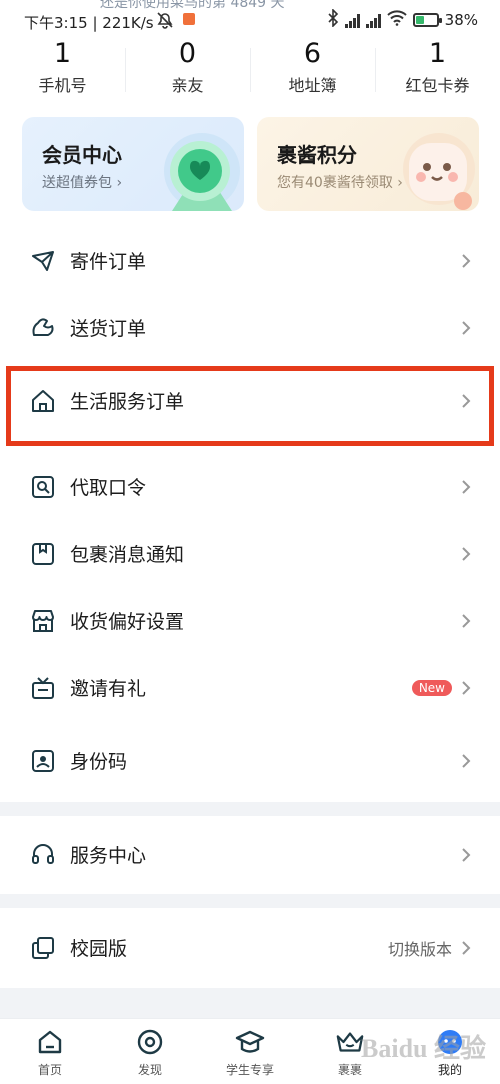 This screenshot has width=500, height=1084. Describe the element at coordinates (437, 85) in the screenshot. I see `stat-label: 红包卡券` at that location.